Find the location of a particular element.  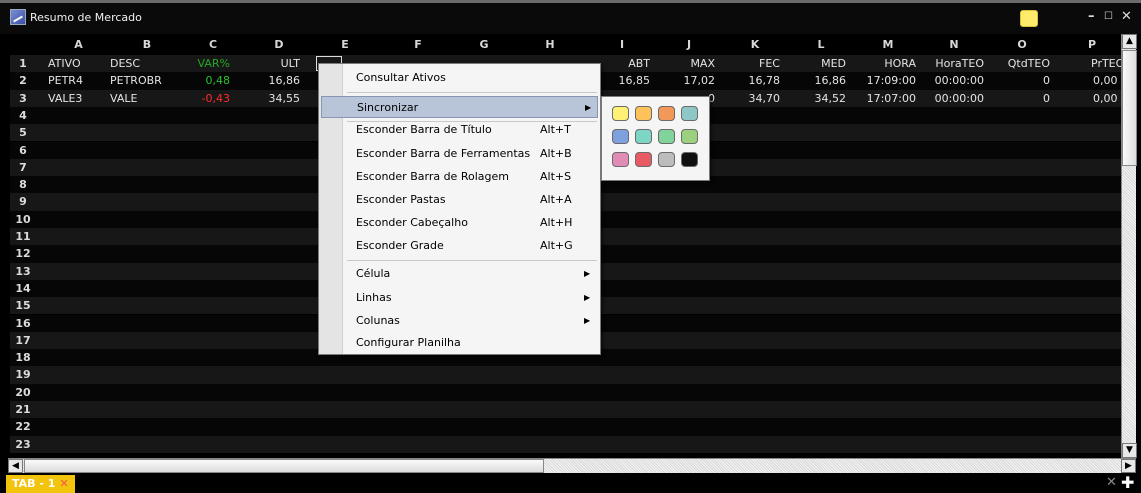

cell: PETROBR is located at coordinates (145, 80).